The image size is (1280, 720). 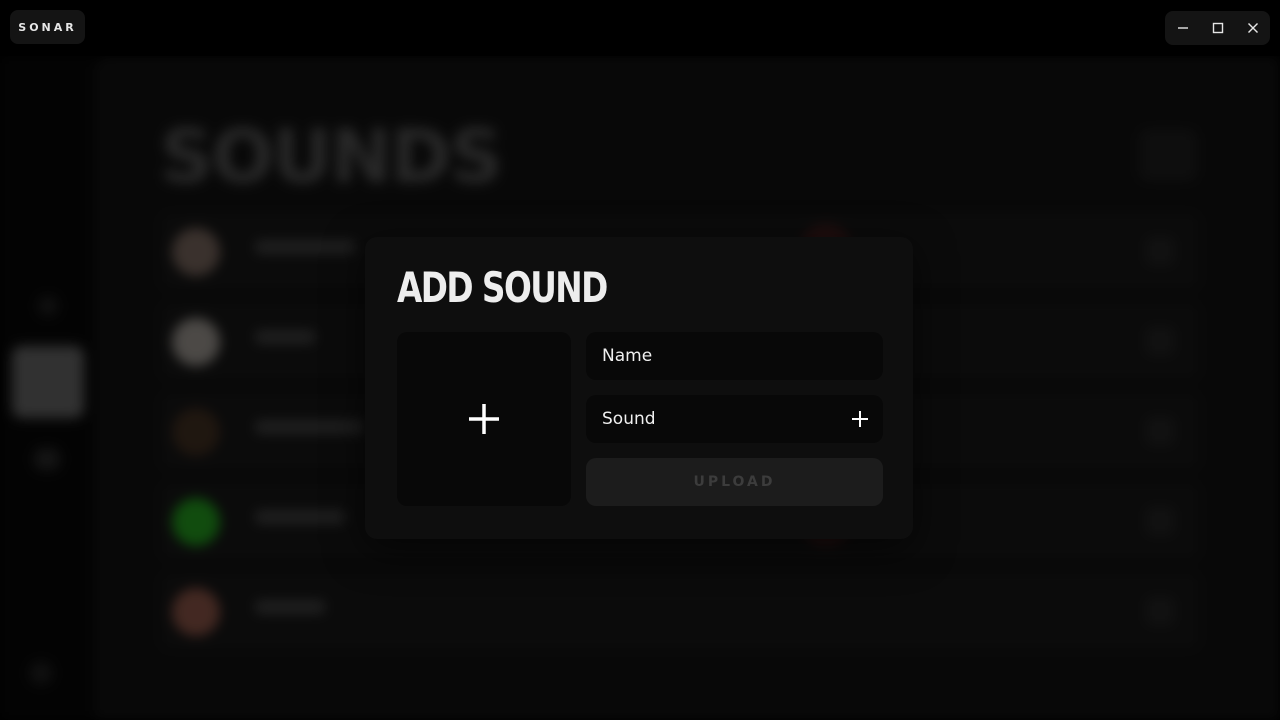 I want to click on minimize-button, so click(x=1182, y=28).